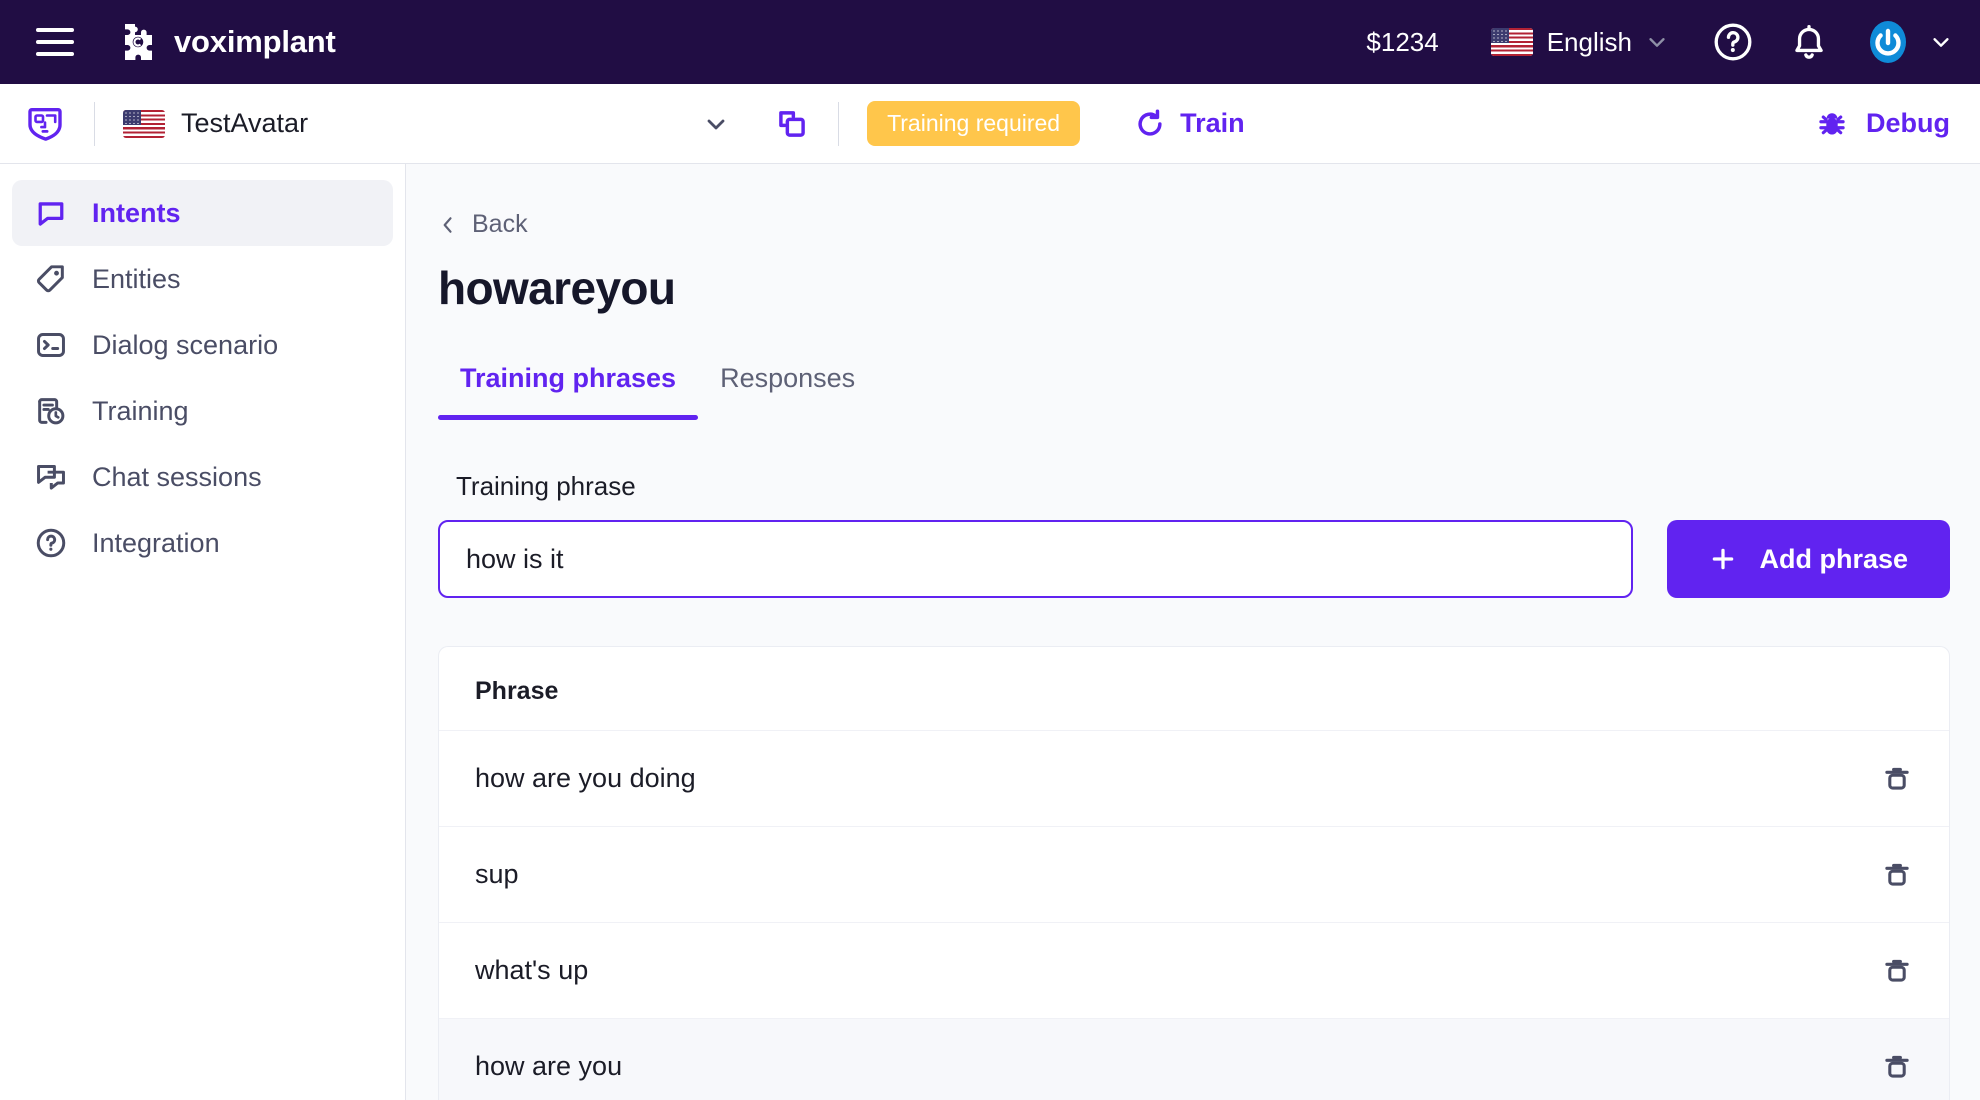 Image resolution: width=1980 pixels, height=1100 pixels. I want to click on page-title: howareyou, so click(557, 288).